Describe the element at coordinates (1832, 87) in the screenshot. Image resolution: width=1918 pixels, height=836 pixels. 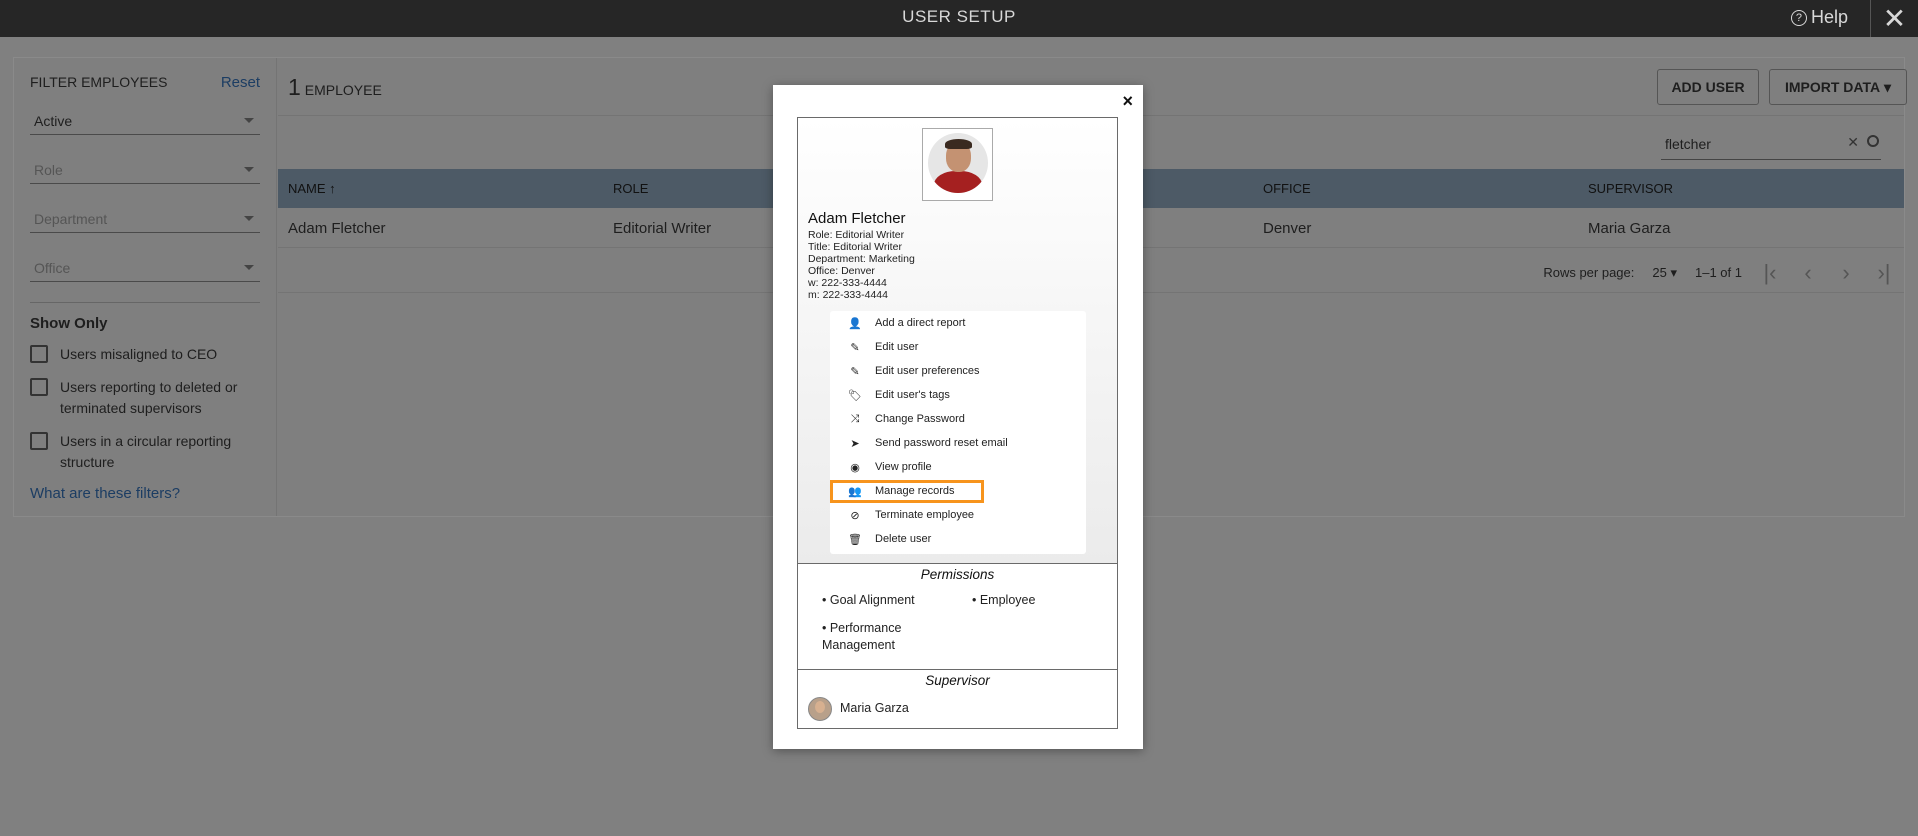
I see `import-label: IMPORT DATA` at that location.